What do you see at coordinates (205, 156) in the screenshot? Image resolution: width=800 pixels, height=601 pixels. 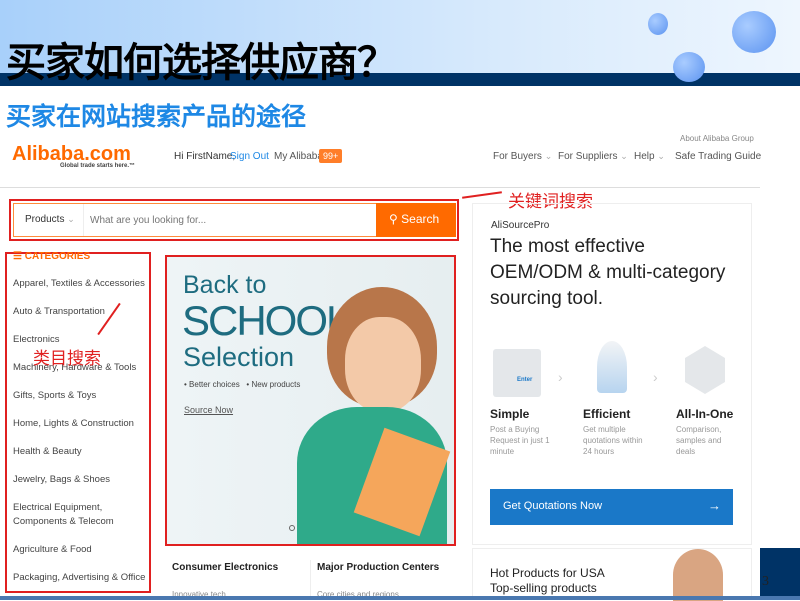 I see `greeting: Hi FirstName,` at bounding box center [205, 156].